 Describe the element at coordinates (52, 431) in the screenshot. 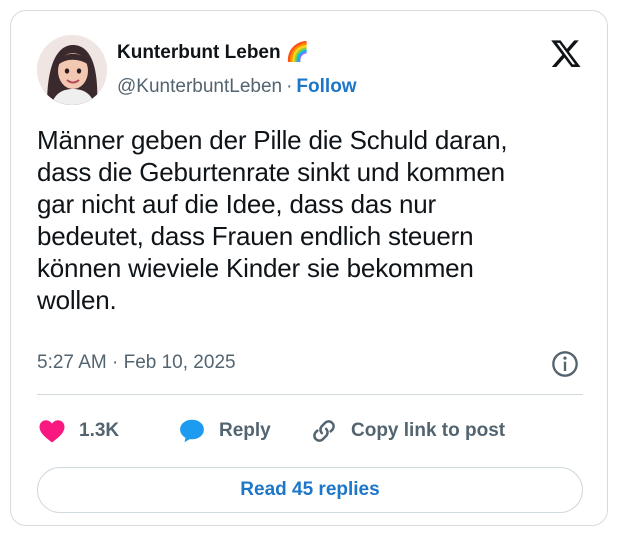

I see `heart-icon` at that location.